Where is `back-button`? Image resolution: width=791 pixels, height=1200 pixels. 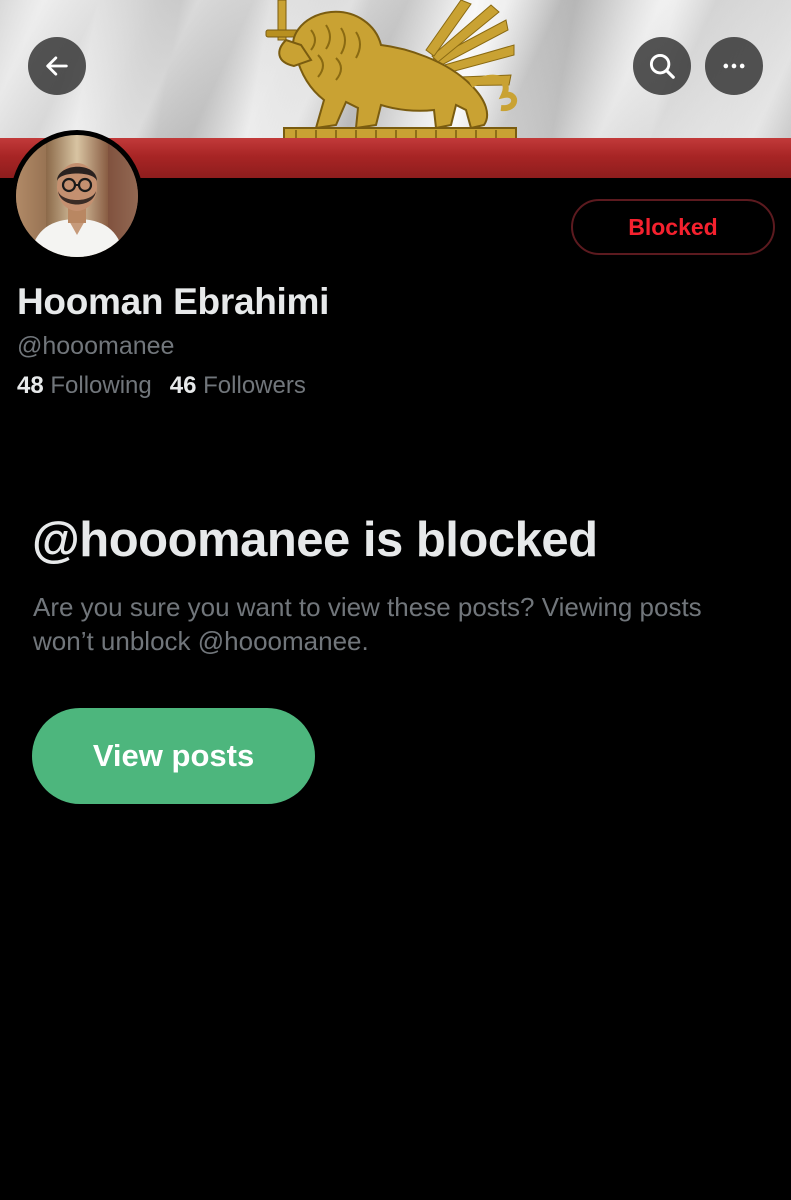 back-button is located at coordinates (57, 66).